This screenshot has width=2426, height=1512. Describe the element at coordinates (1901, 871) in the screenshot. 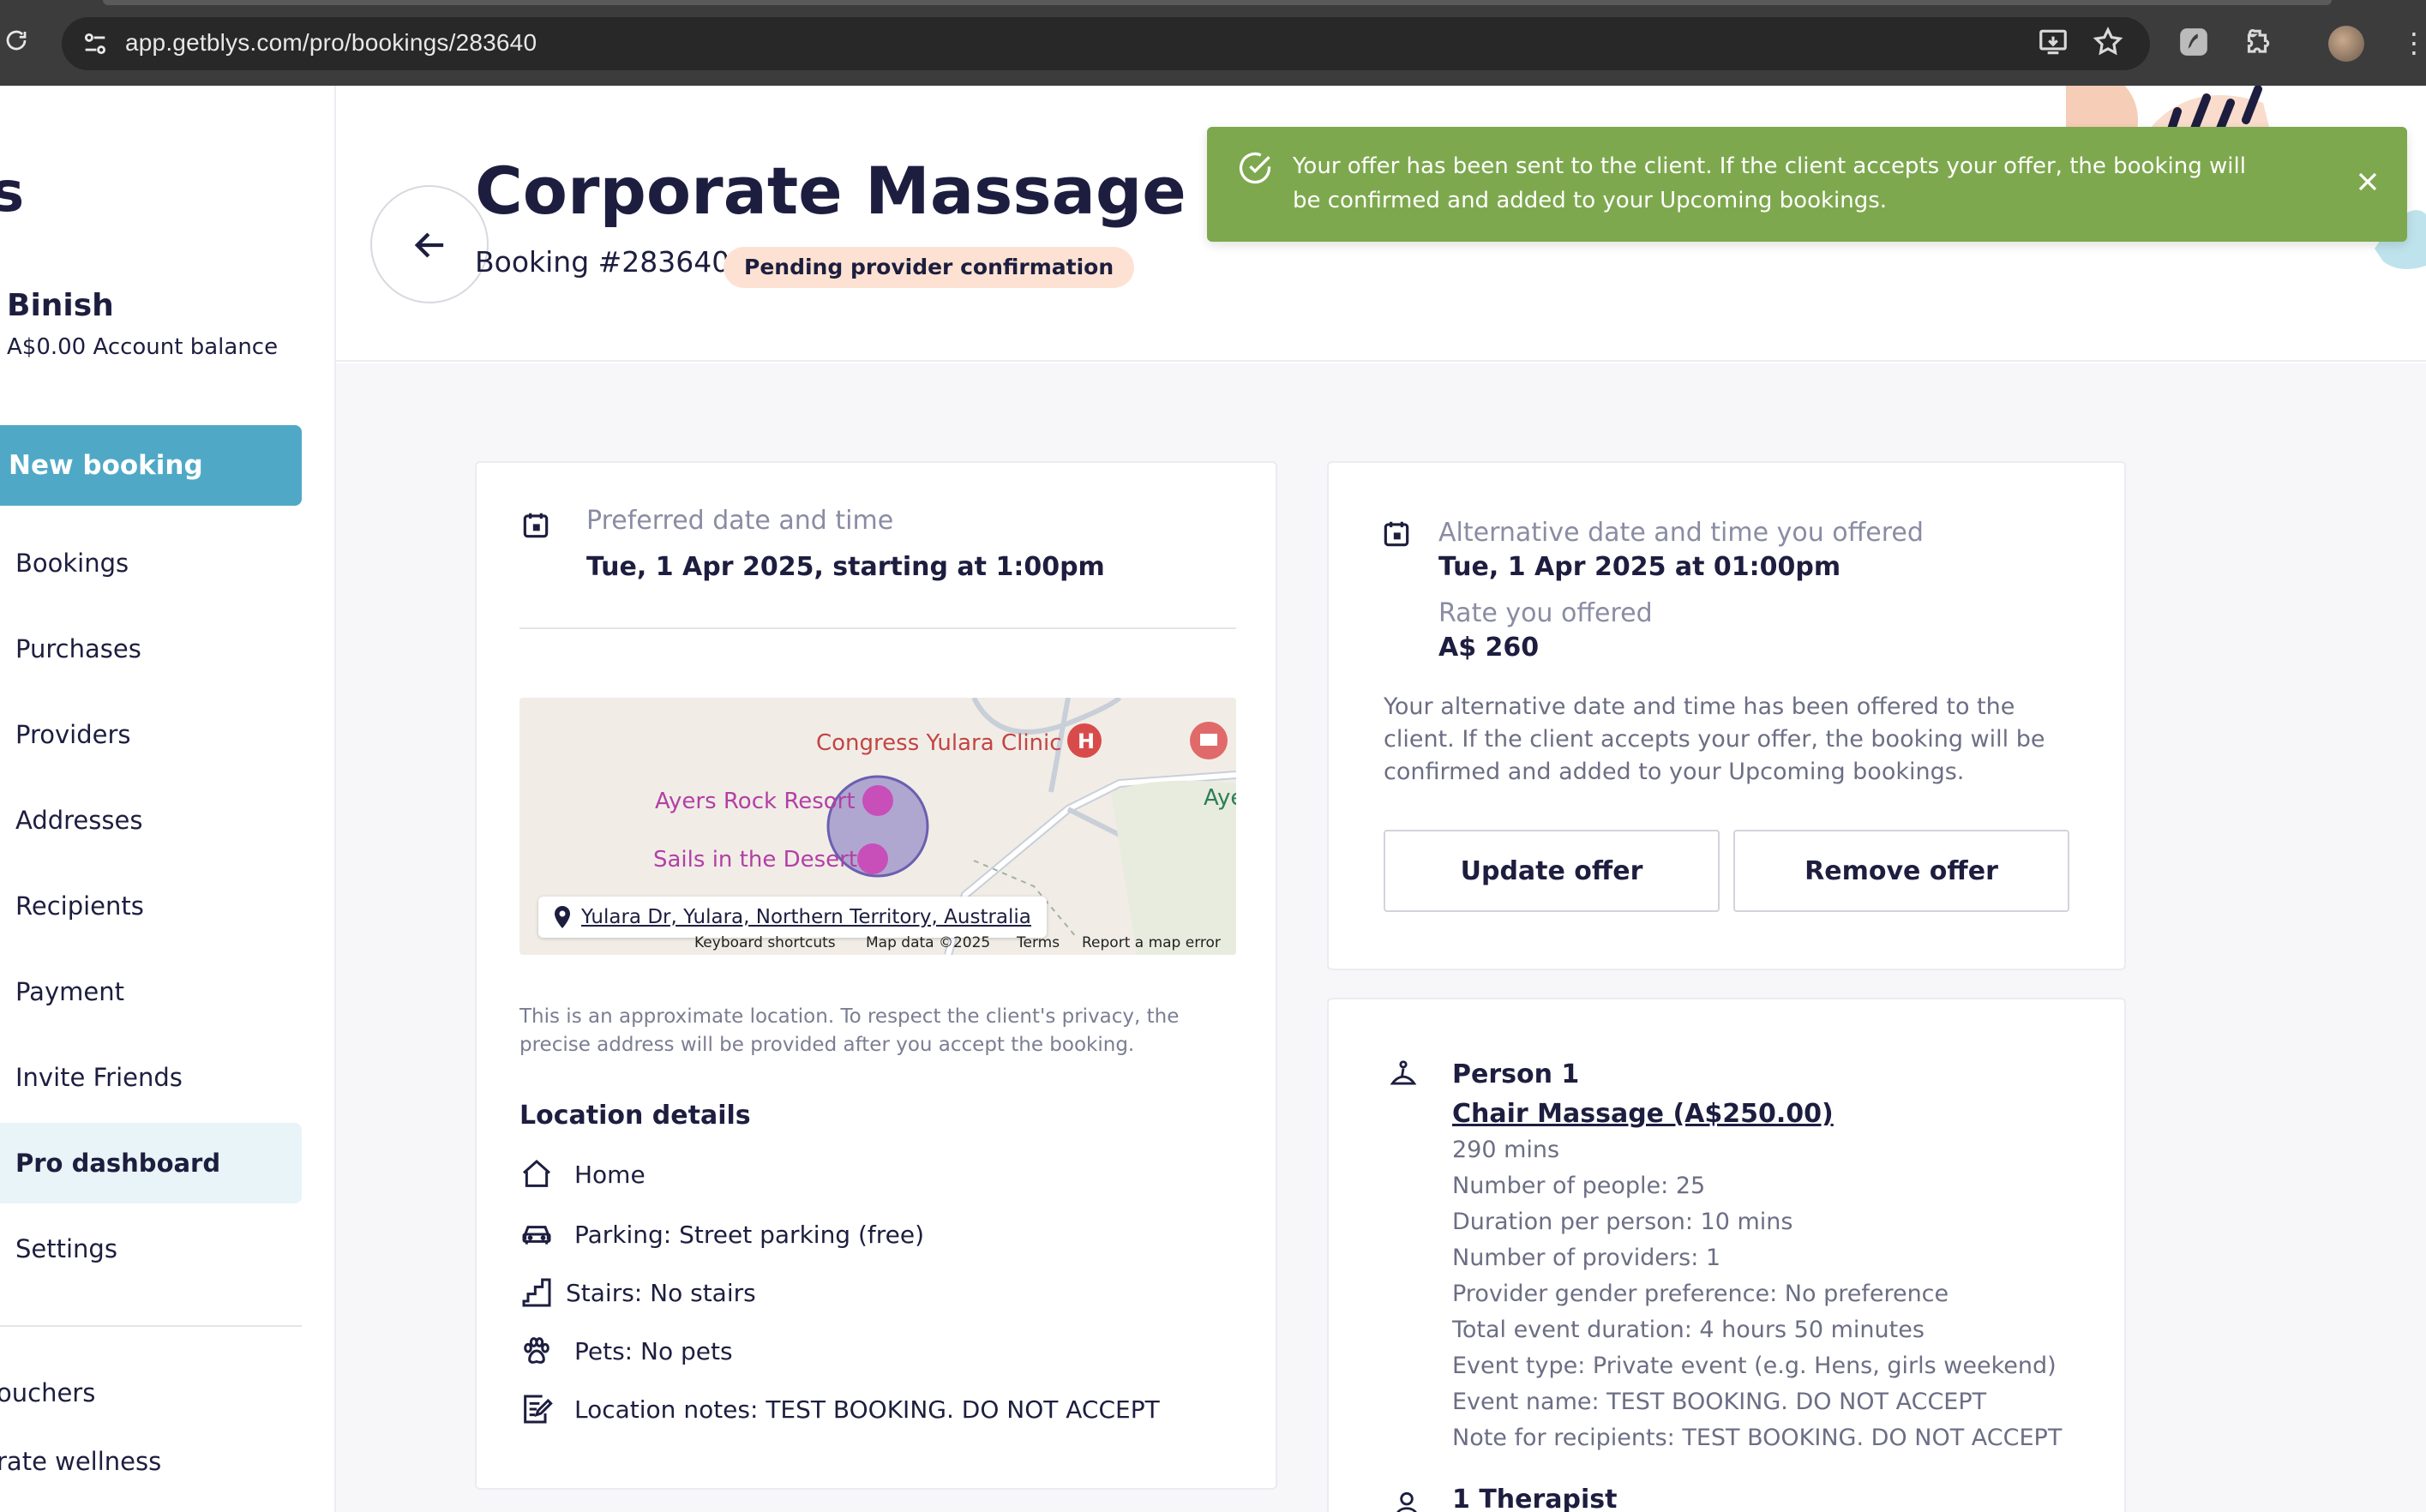

I see `remove-offer-button: Remove offer` at that location.